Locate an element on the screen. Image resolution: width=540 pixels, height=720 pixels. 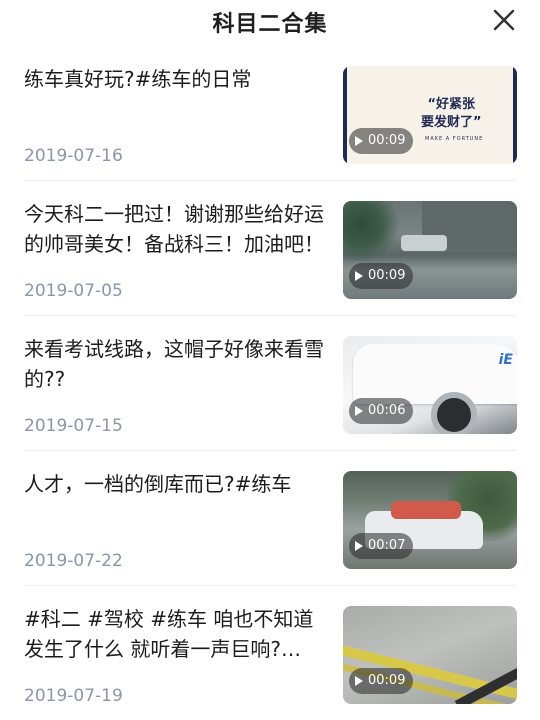
thumbnail-car is located at coordinates (424, 243).